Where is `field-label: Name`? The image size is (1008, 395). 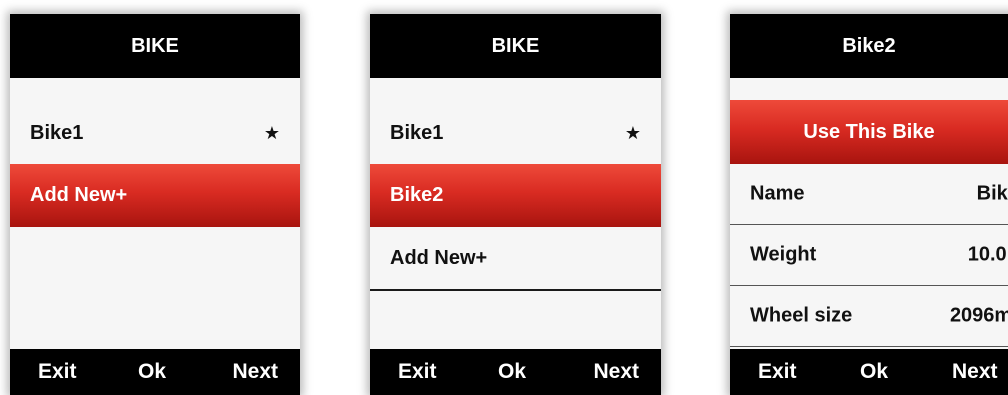 field-label: Name is located at coordinates (777, 193).